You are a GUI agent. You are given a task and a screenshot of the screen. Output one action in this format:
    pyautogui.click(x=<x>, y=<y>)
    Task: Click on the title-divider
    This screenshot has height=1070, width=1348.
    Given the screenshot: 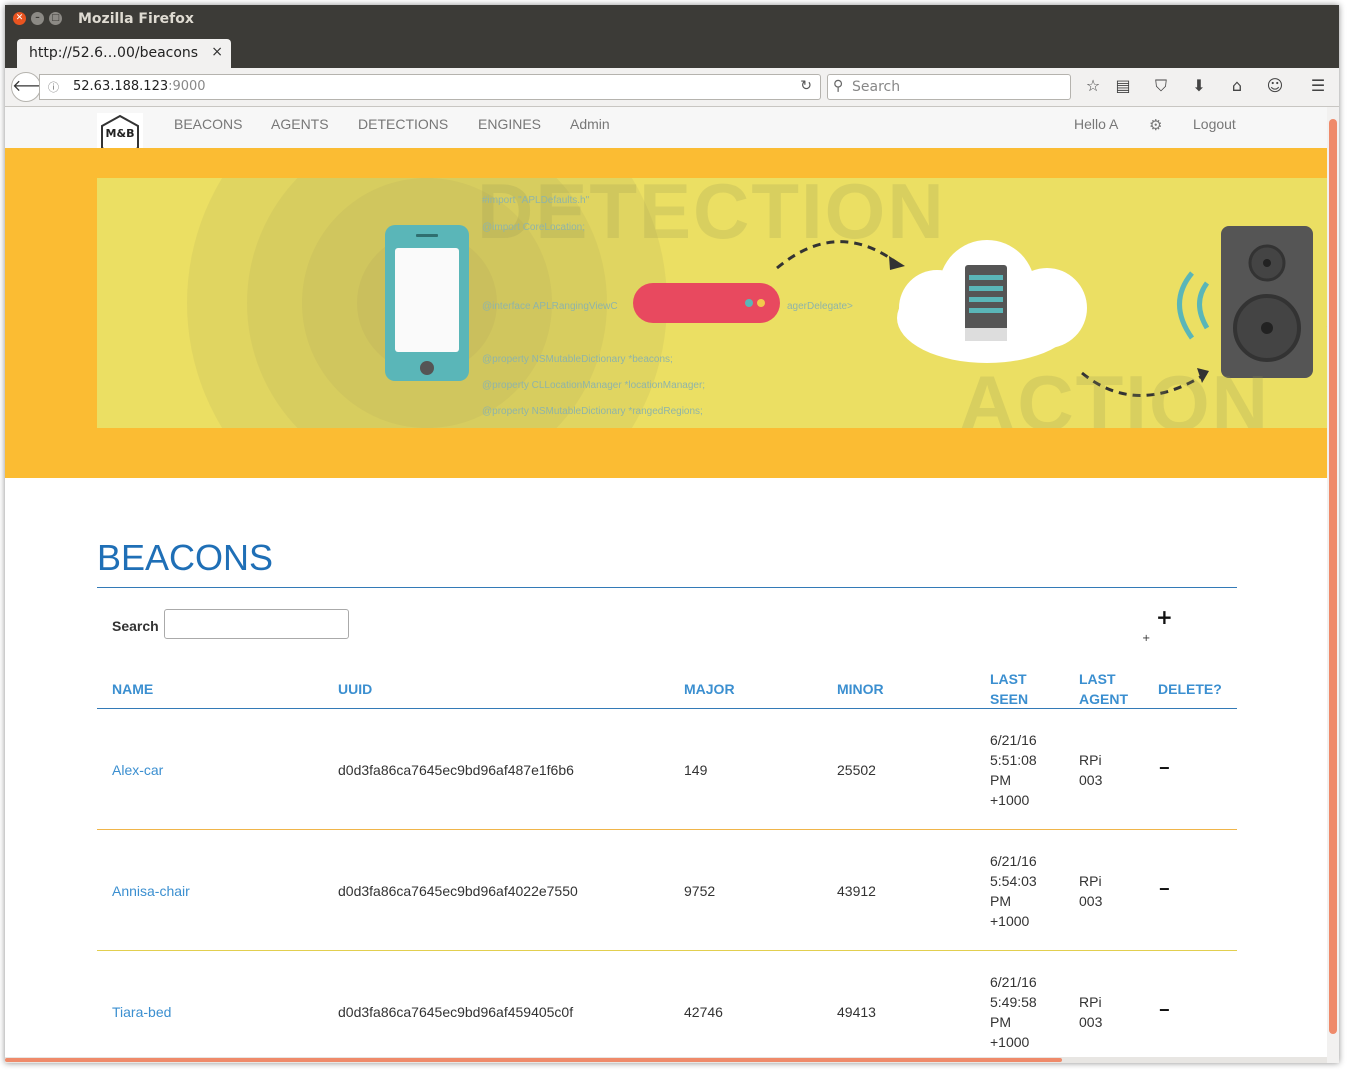 What is the action you would take?
    pyautogui.click(x=667, y=587)
    